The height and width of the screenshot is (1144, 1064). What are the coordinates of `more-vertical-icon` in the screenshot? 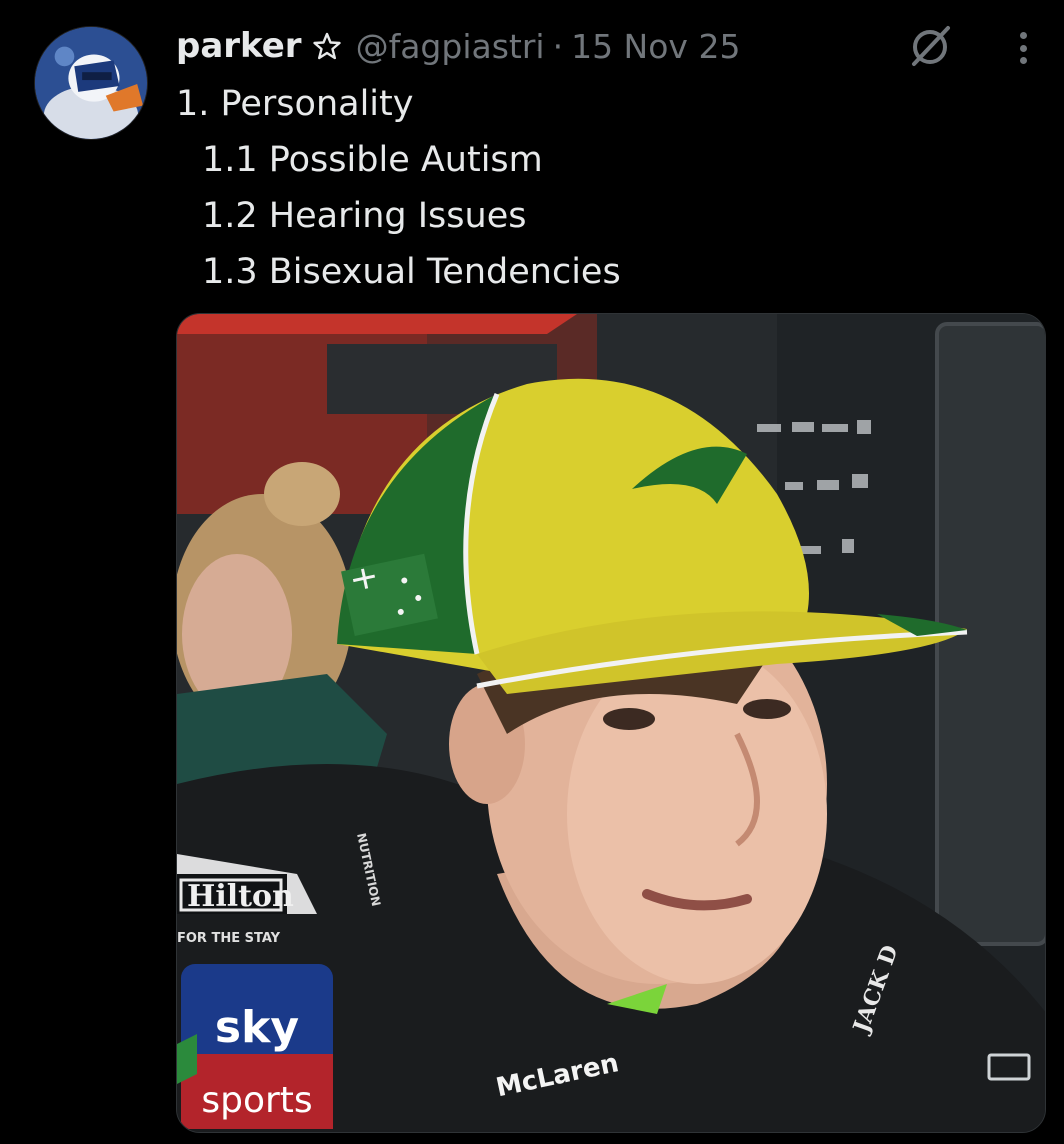 It's located at (1023, 48).